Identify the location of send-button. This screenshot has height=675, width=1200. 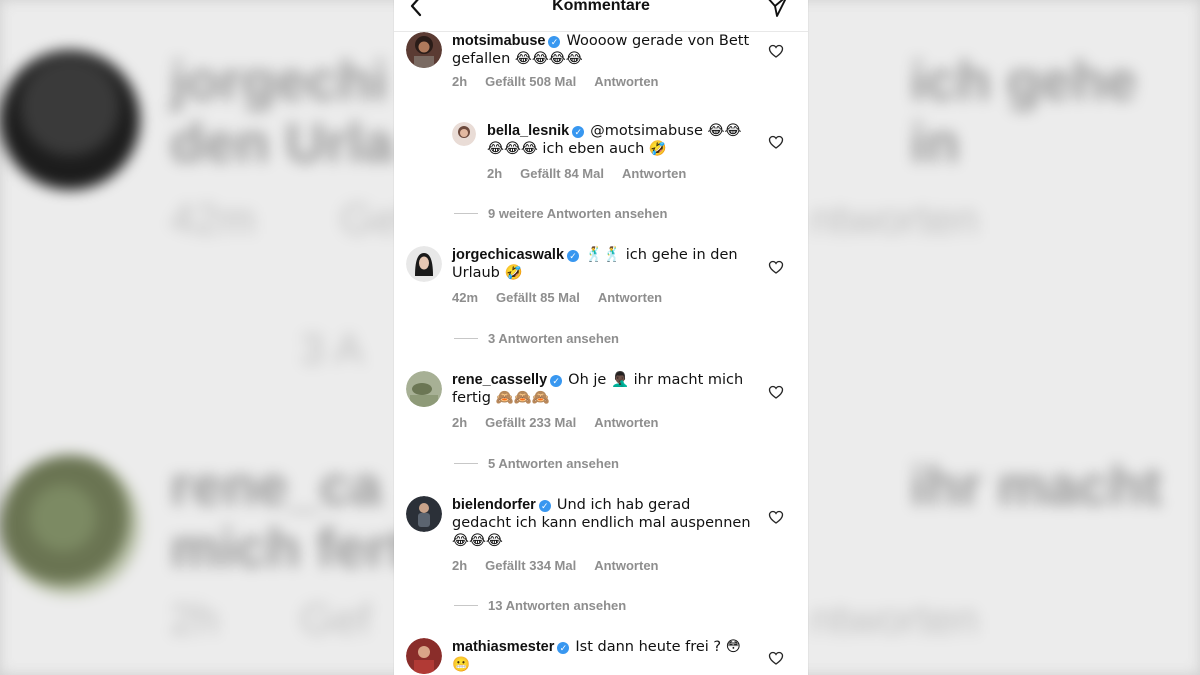
(777, 9).